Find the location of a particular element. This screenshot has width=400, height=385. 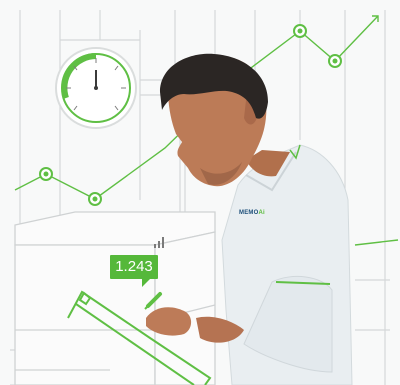

shirt-logo: MEMOAi is located at coordinates (252, 213).